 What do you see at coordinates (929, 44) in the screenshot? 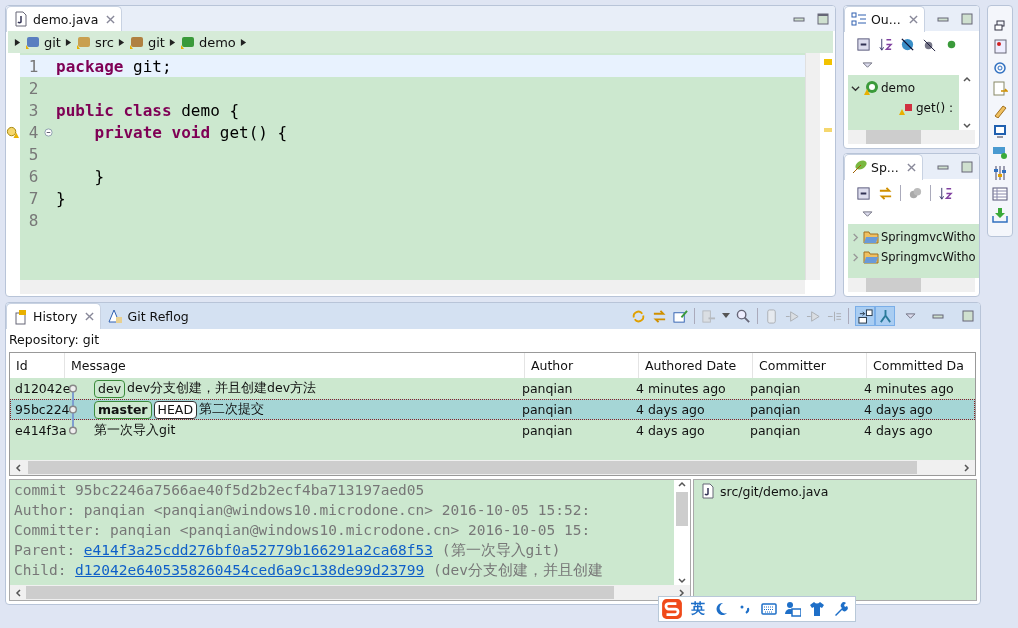
I see `hide-static-icon` at bounding box center [929, 44].